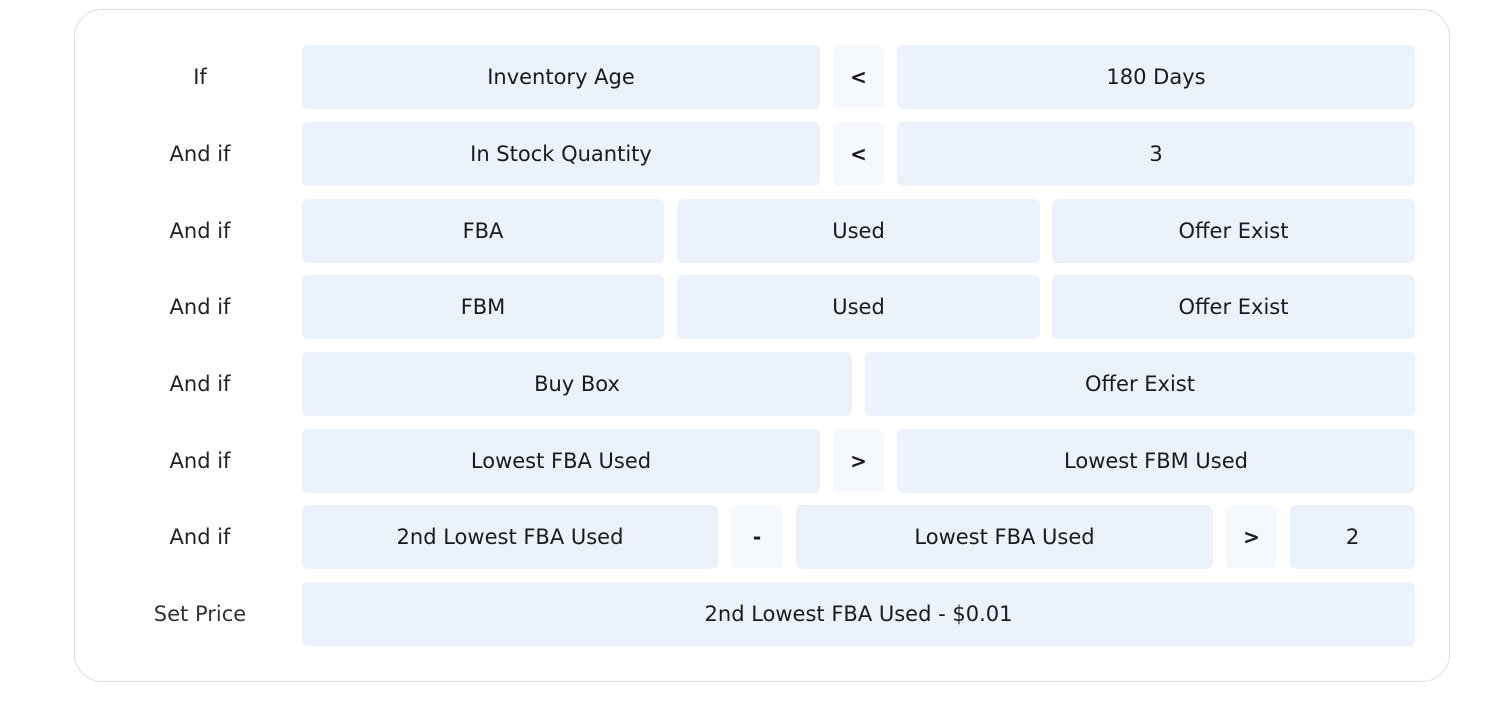  I want to click on set-price-action: 2nd Lowest FBA Used - $0.01, so click(858, 614).